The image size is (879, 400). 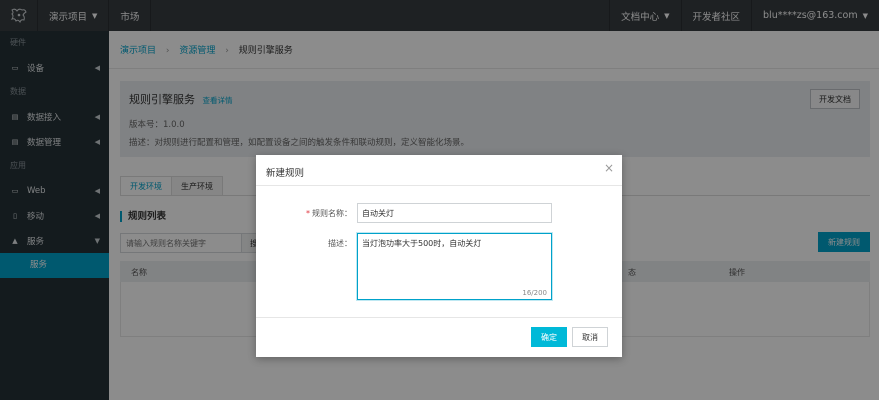 I want to click on dialog-header: 新建规则 ×, so click(x=439, y=170).